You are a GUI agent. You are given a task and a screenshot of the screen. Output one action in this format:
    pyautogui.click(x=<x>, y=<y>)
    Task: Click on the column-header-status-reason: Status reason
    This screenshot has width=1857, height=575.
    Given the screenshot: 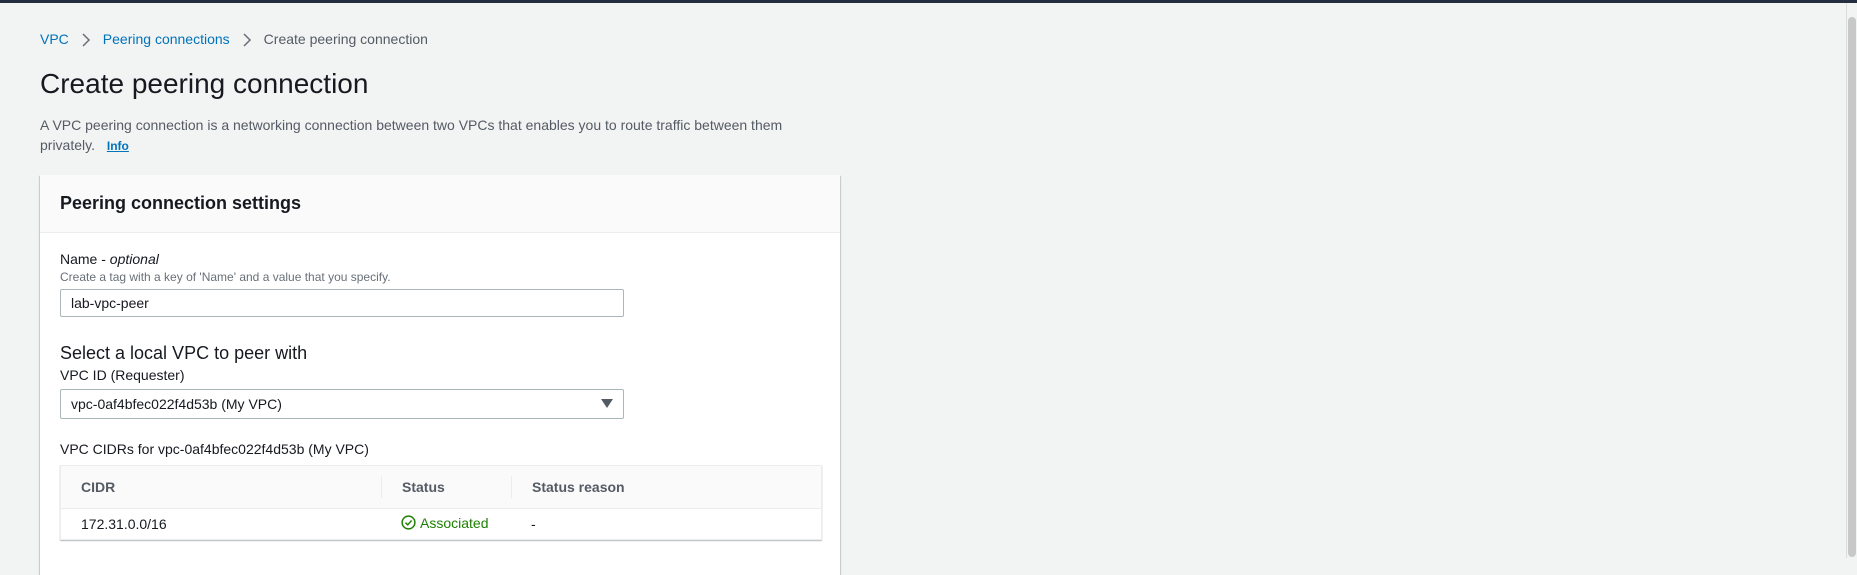 What is the action you would take?
    pyautogui.click(x=666, y=487)
    